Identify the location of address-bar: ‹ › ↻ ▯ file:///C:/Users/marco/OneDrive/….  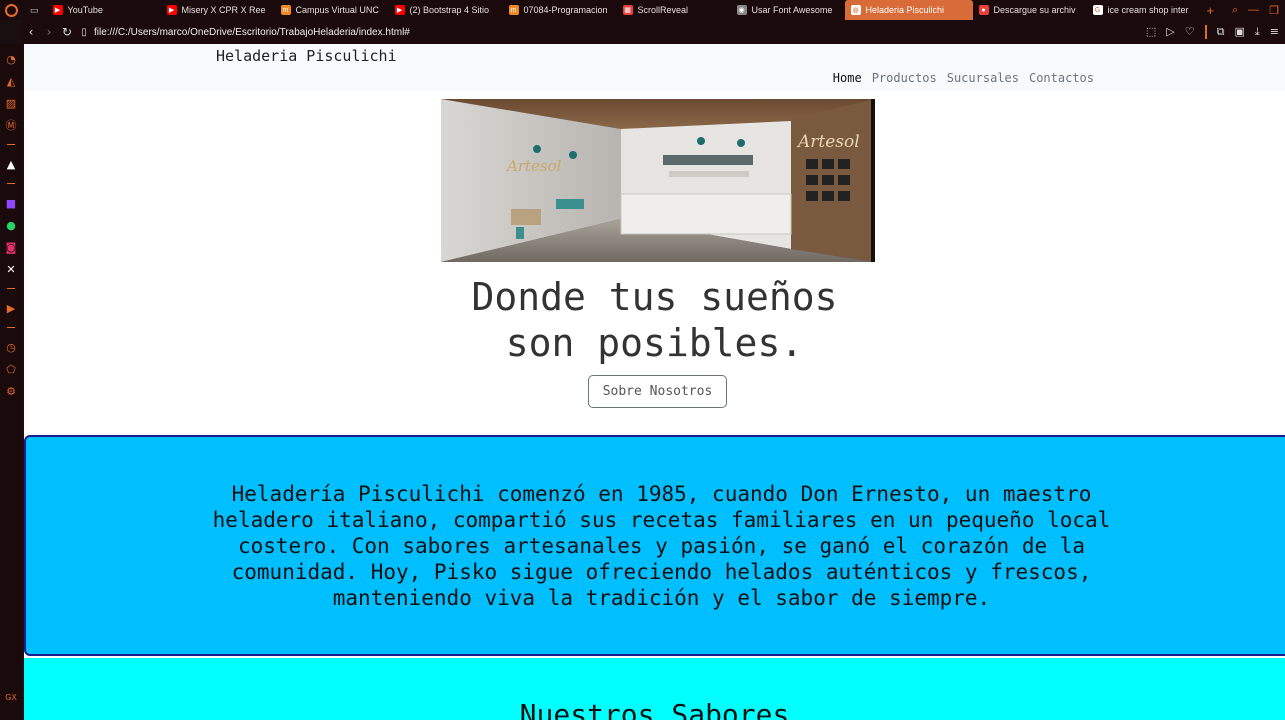
(653, 32).